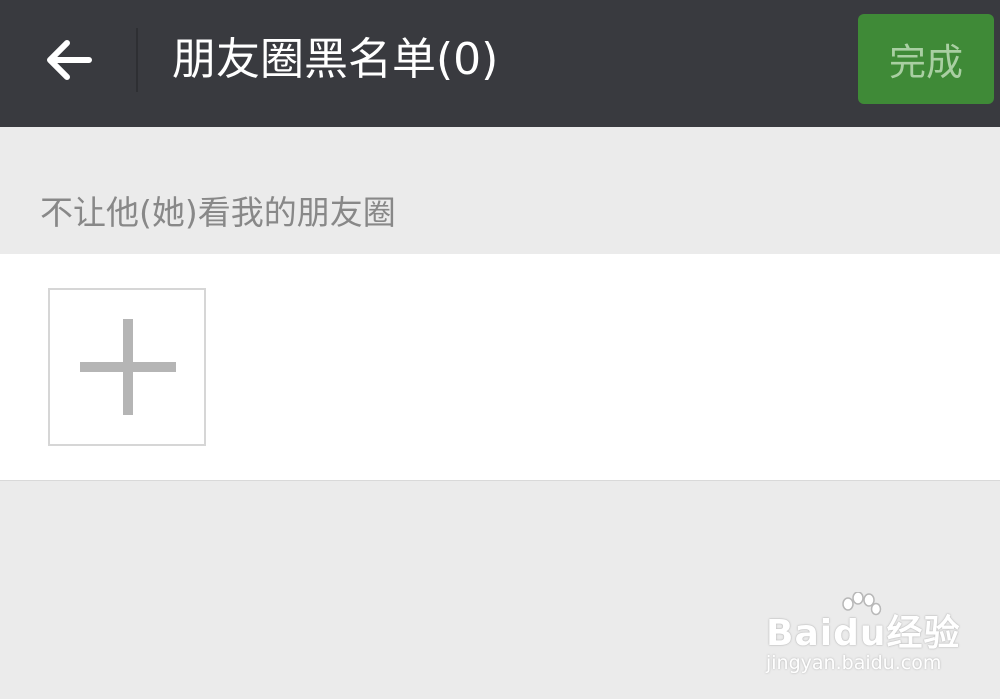 The width and height of the screenshot is (1000, 699). I want to click on header-divider, so click(137, 60).